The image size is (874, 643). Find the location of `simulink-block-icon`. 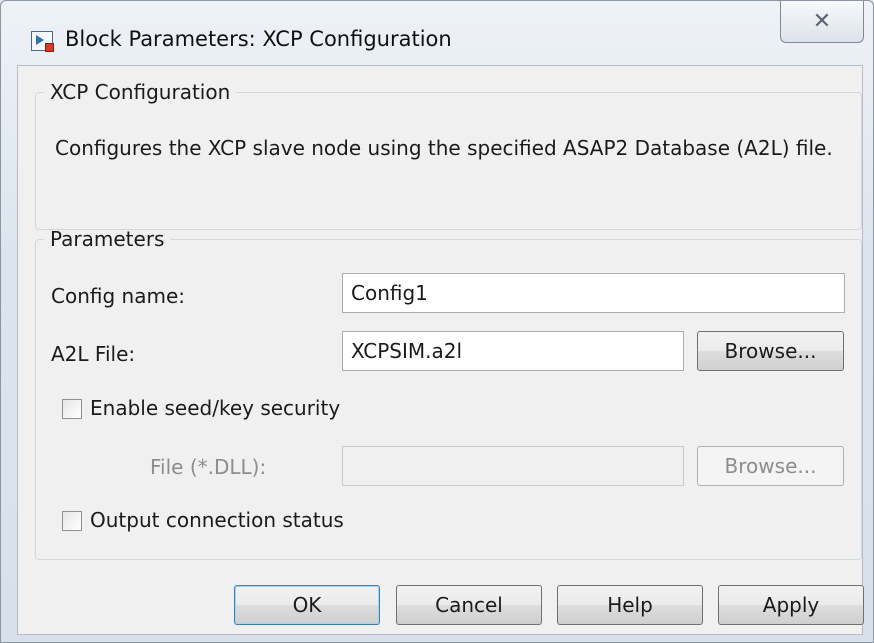

simulink-block-icon is located at coordinates (42, 41).